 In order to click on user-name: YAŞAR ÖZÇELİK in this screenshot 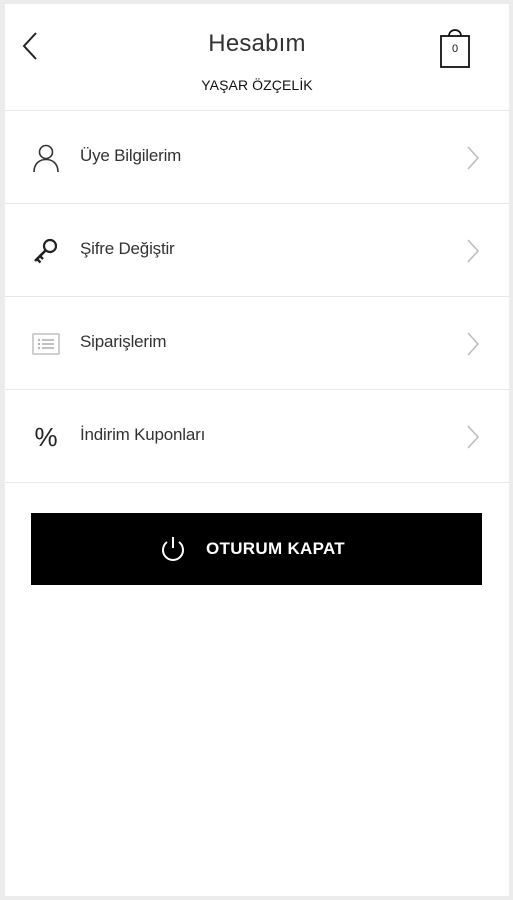, I will do `click(257, 85)`.